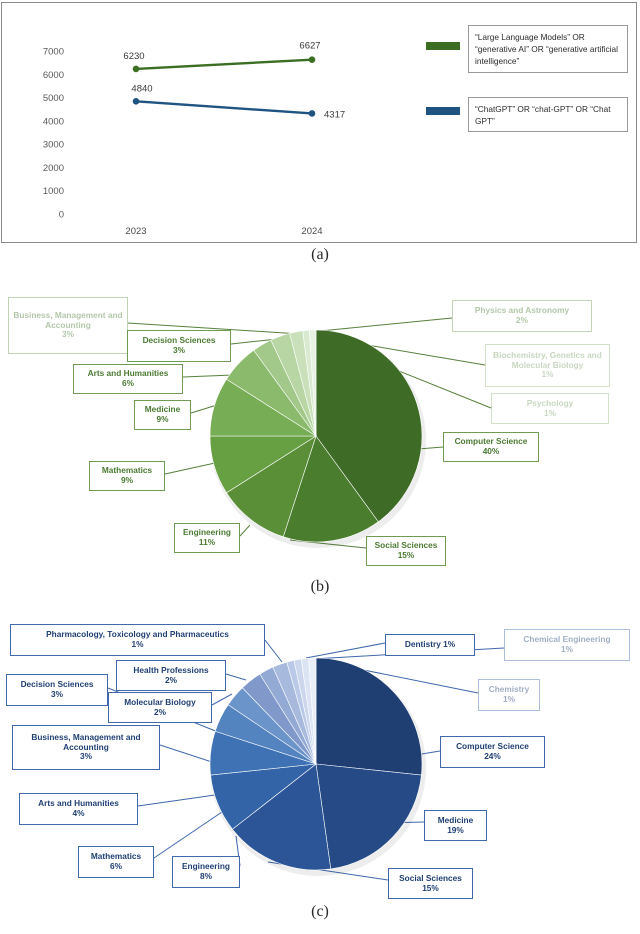  I want to click on y-tick-6000: 6000, so click(53, 75).